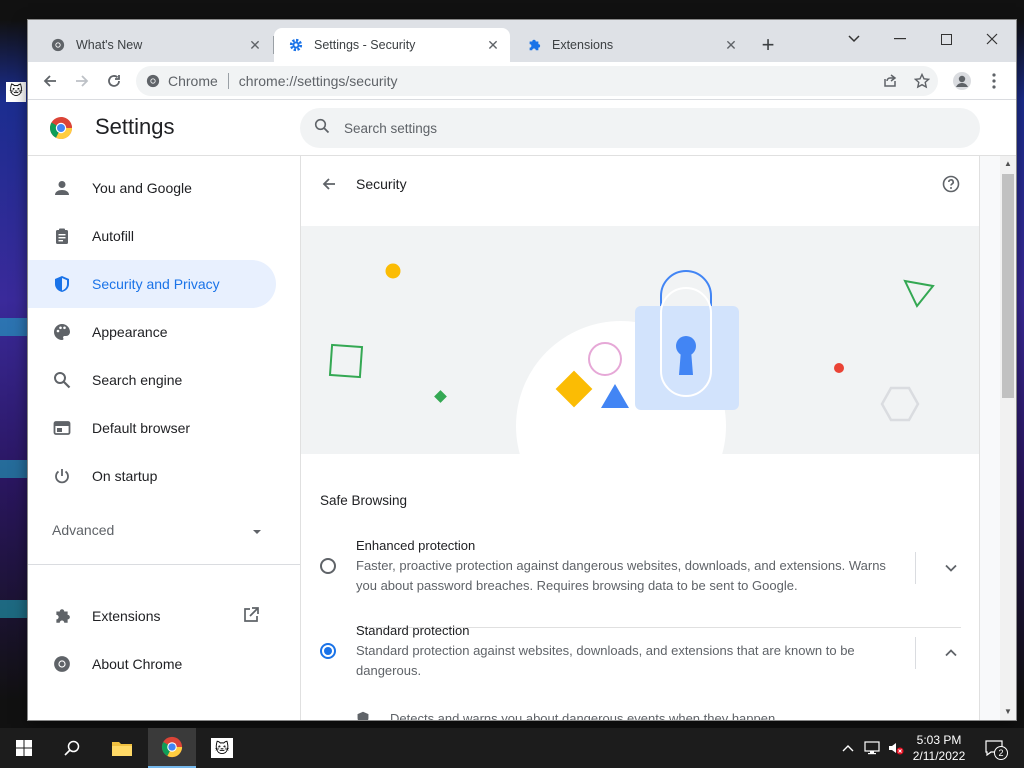 The image size is (1024, 768). What do you see at coordinates (1001, 753) in the screenshot?
I see `notification-count-badge: 2` at bounding box center [1001, 753].